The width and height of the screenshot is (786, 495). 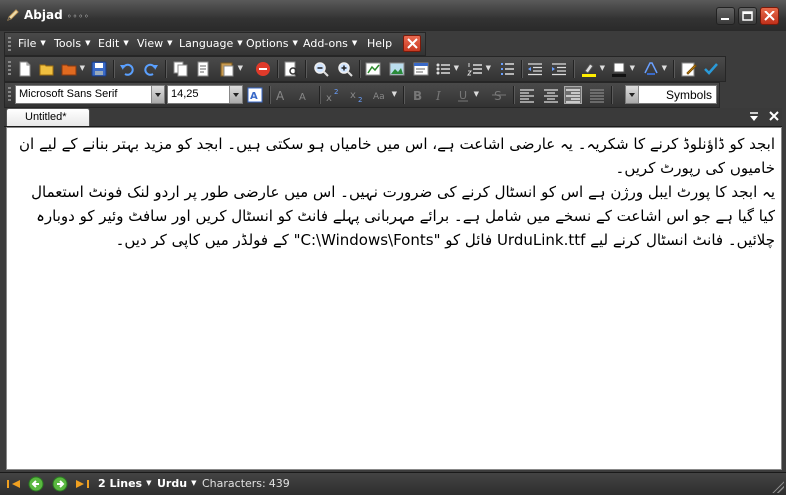 I want to click on image-icon, so click(x=397, y=69).